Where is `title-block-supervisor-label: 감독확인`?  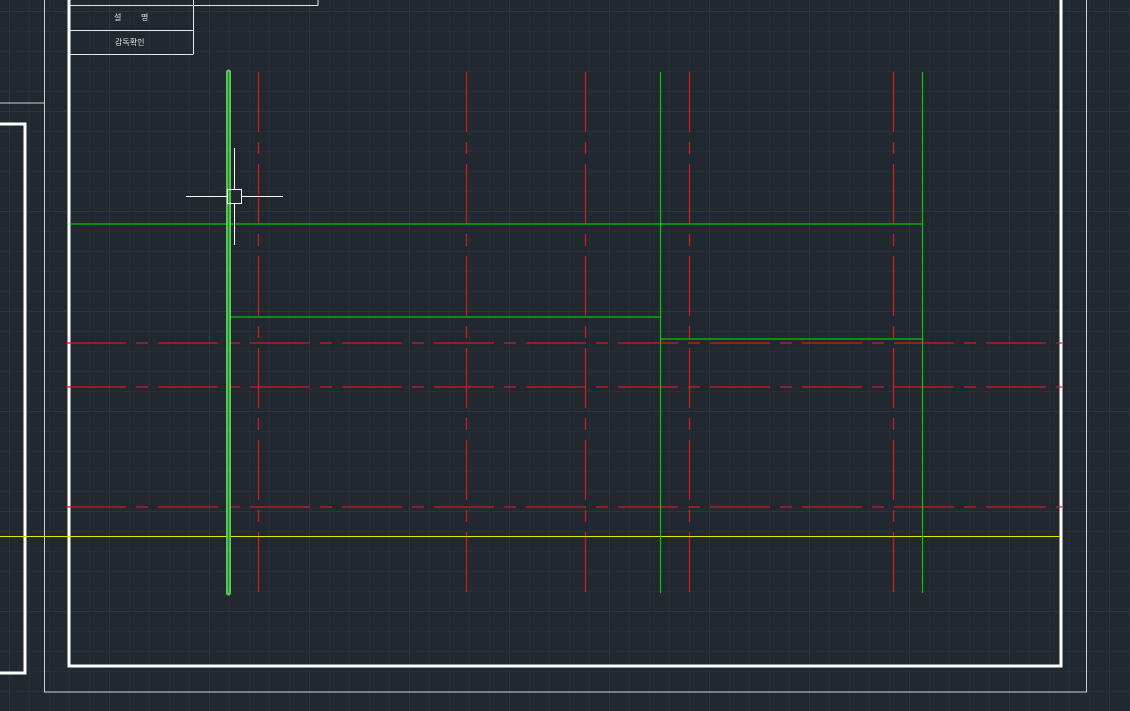
title-block-supervisor-label: 감독확인 is located at coordinates (130, 42).